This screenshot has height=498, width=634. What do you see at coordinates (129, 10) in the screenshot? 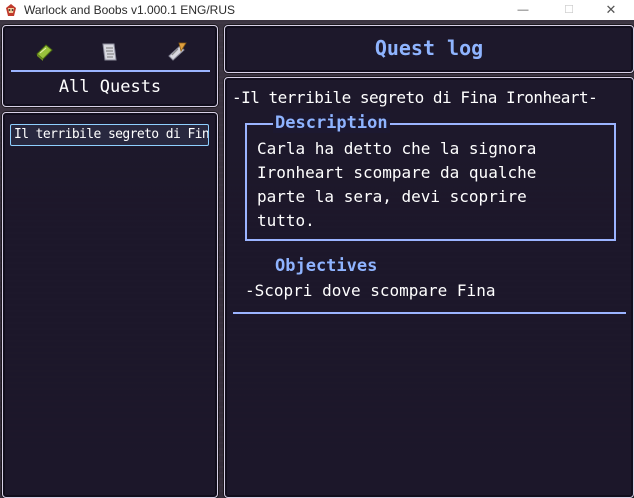
I see `window-title: Warlock and Boobs v1.000.1 ENG/RUS` at bounding box center [129, 10].